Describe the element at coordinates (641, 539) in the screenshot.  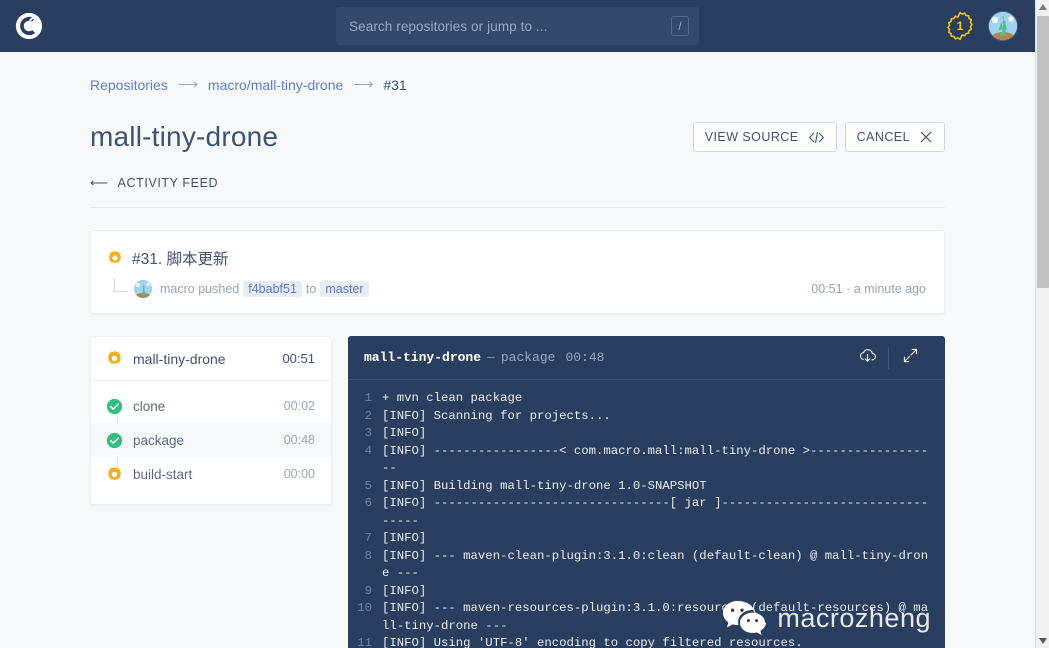
I see `log-line: 7 [INFO]` at that location.